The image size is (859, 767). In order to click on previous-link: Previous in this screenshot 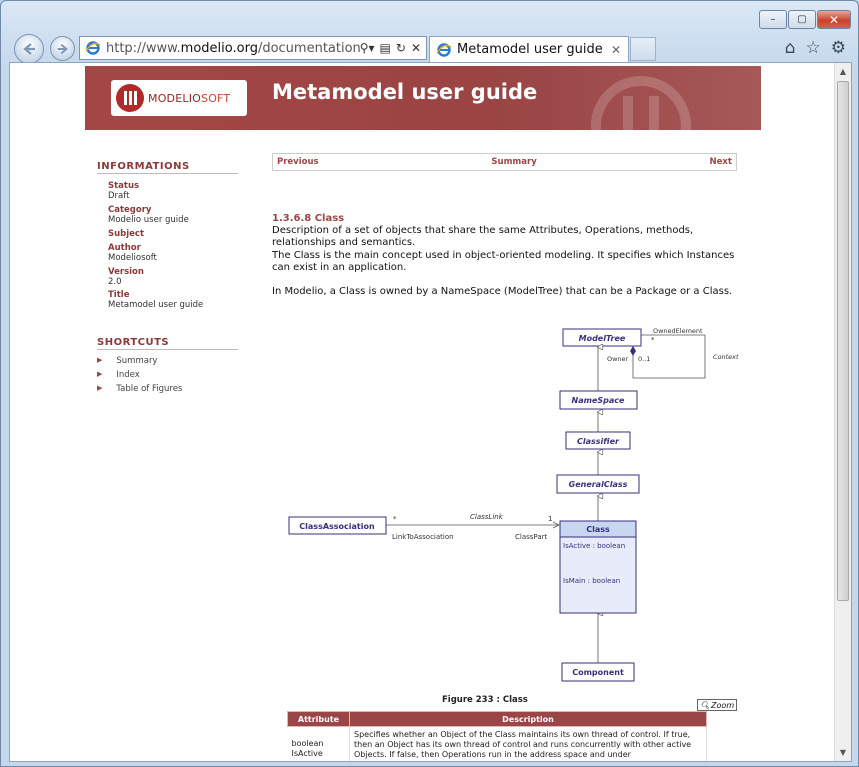, I will do `click(298, 162)`.